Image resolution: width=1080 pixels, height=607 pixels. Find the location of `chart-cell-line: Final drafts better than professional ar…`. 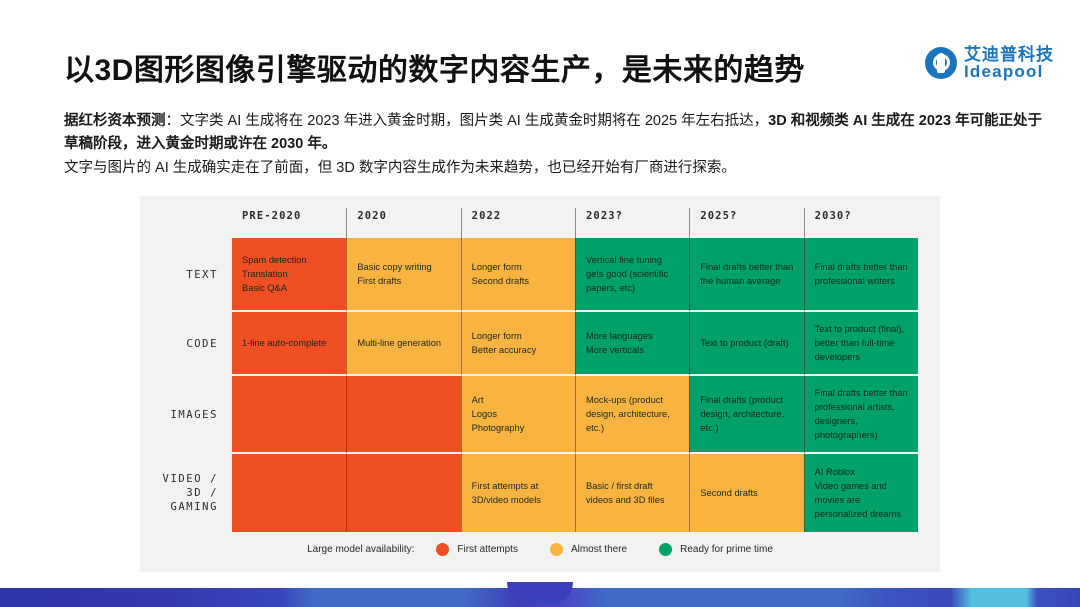

chart-cell-line: Final drafts better than professional ar… is located at coordinates (861, 414).